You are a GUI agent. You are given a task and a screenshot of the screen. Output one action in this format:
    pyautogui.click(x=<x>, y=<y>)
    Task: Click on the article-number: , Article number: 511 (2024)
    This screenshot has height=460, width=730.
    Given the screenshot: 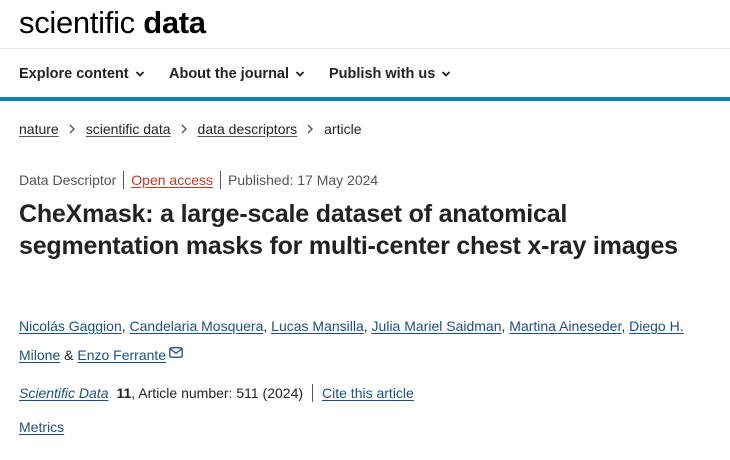 What is the action you would take?
    pyautogui.click(x=217, y=393)
    